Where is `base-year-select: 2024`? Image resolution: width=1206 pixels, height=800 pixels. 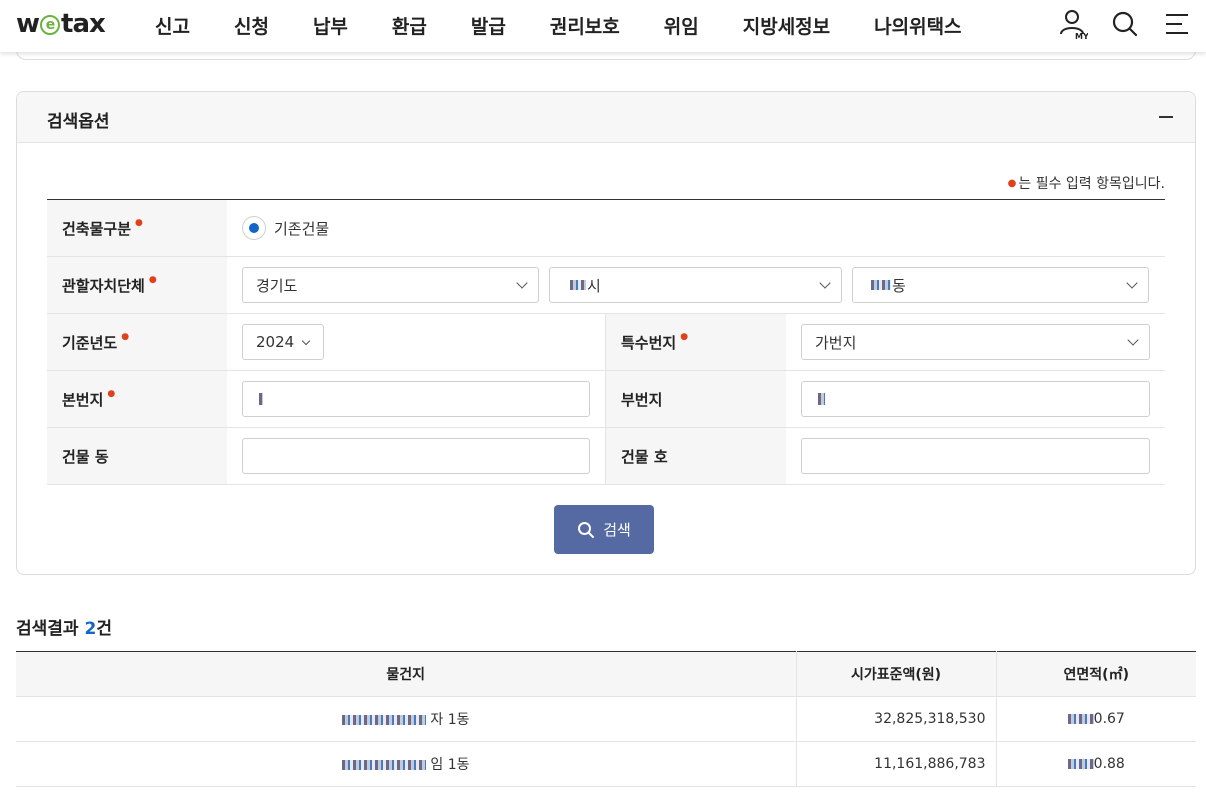 base-year-select: 2024 is located at coordinates (283, 342).